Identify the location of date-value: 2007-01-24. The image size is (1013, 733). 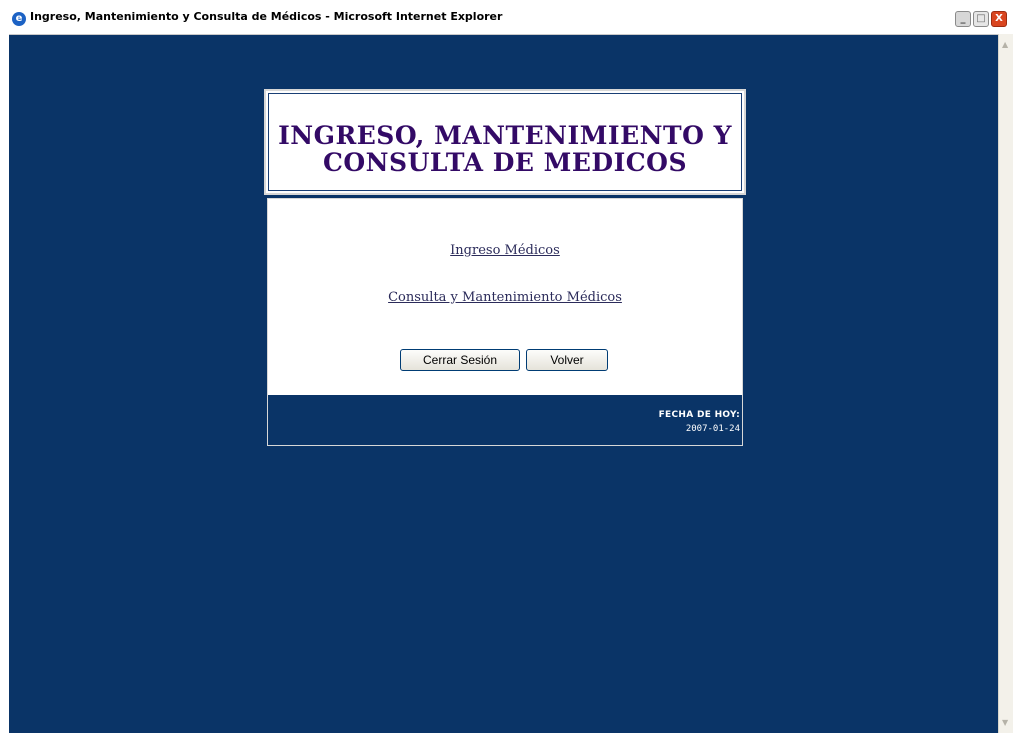
(712, 429).